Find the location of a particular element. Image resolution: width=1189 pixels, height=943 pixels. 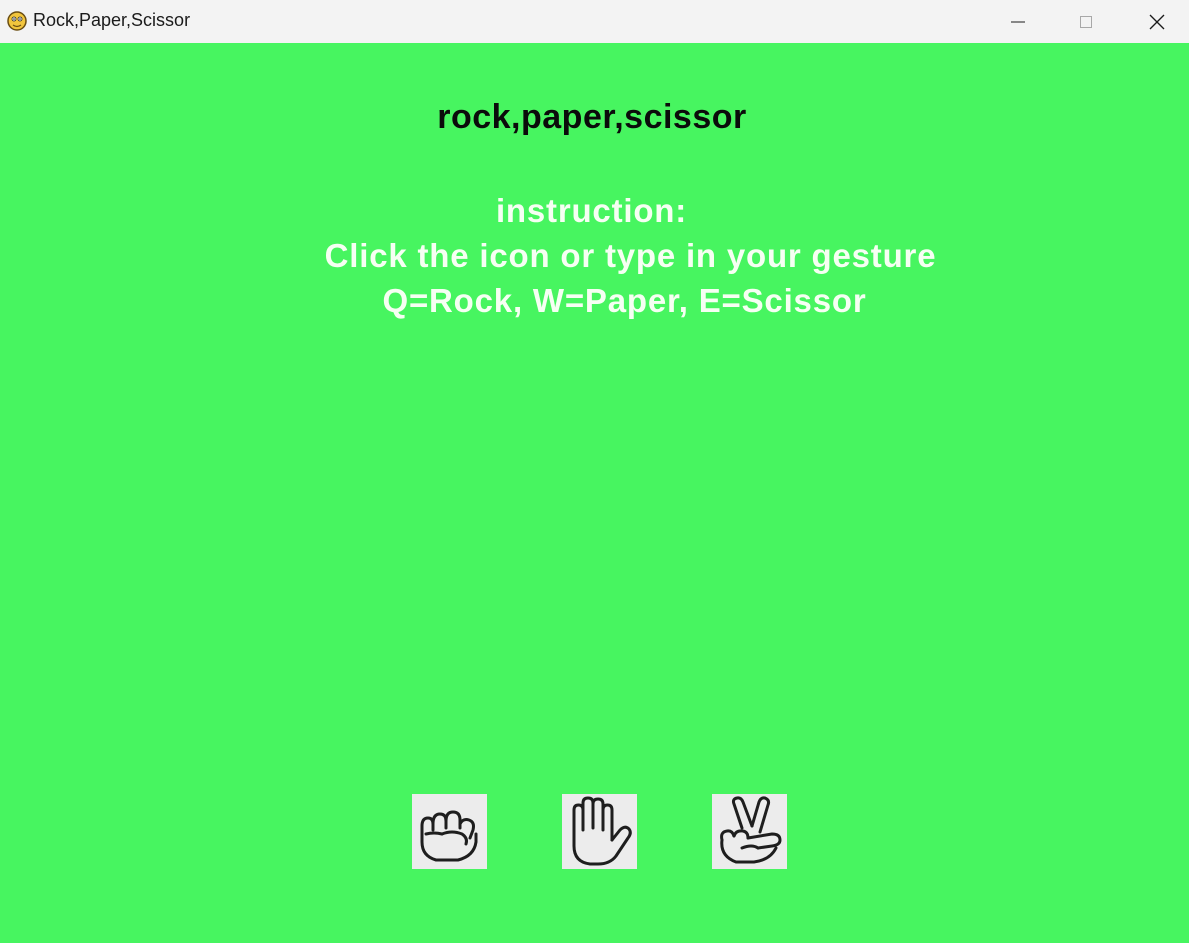

maximize-button is located at coordinates (1086, 21).